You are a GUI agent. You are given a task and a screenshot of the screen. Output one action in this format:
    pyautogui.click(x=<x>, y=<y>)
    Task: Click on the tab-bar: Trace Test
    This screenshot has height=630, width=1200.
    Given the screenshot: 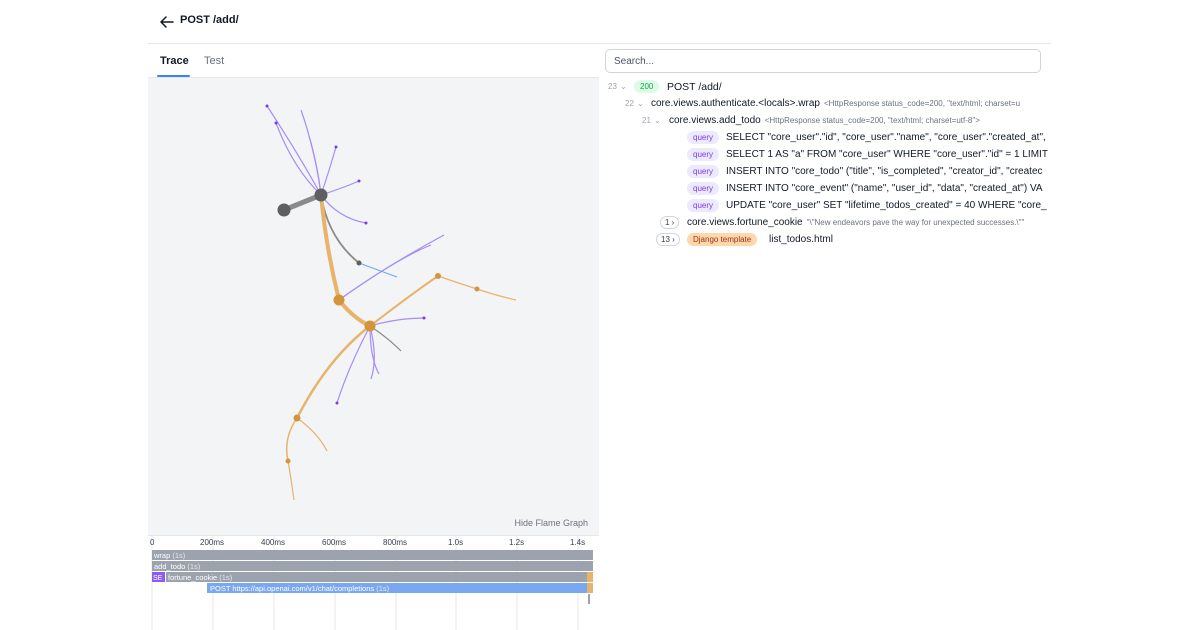 What is the action you would take?
    pyautogui.click(x=373, y=61)
    